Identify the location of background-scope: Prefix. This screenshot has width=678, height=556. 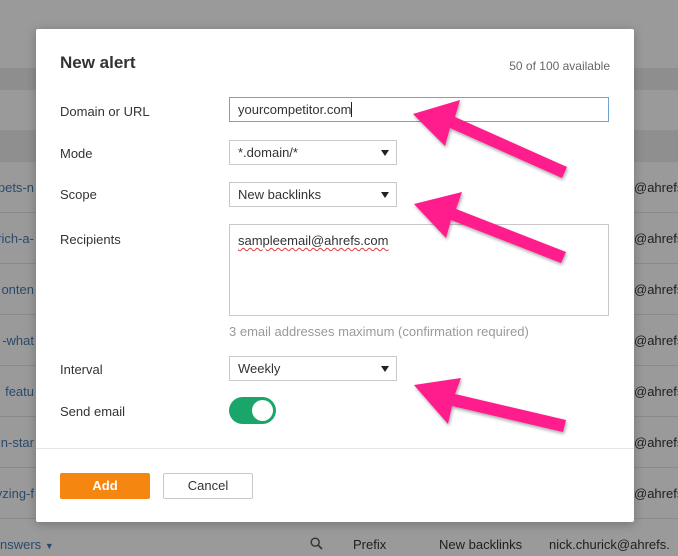
(370, 544).